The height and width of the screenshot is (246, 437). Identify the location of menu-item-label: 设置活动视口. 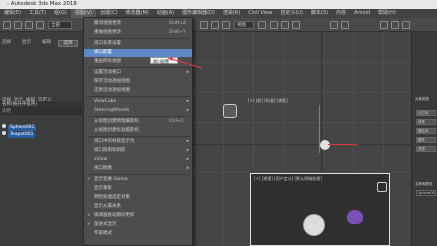
(107, 72).